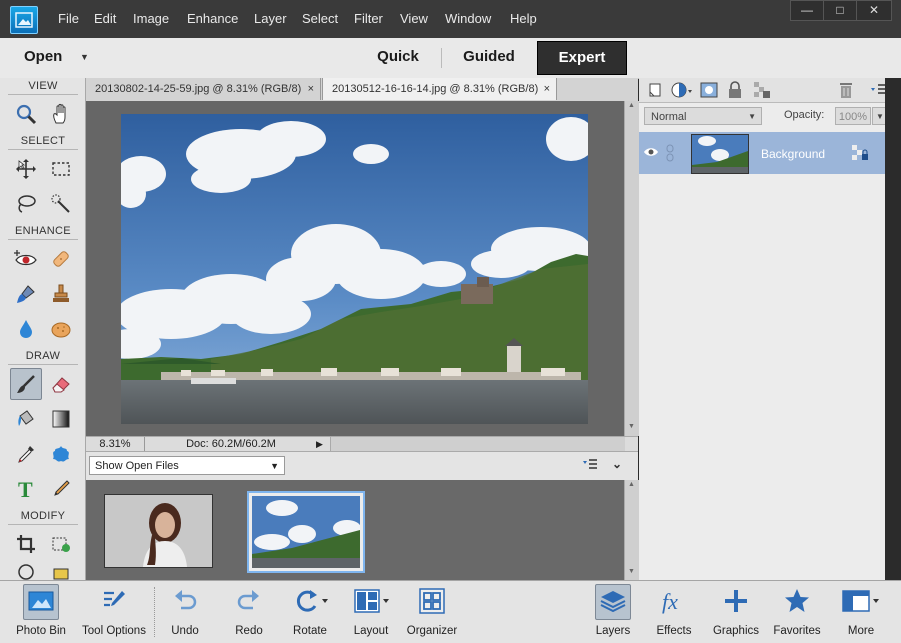  I want to click on recompose-tool-icon, so click(61, 544).